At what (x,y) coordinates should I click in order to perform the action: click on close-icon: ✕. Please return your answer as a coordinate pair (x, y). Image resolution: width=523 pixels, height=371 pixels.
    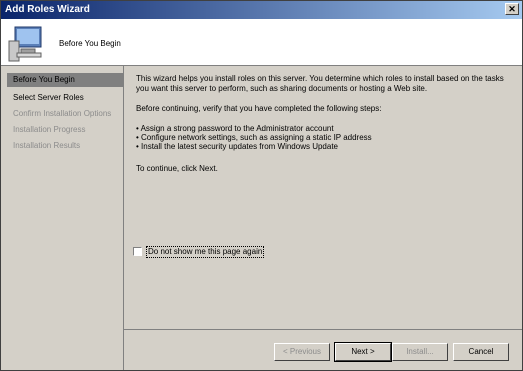
    Looking at the image, I should click on (512, 9).